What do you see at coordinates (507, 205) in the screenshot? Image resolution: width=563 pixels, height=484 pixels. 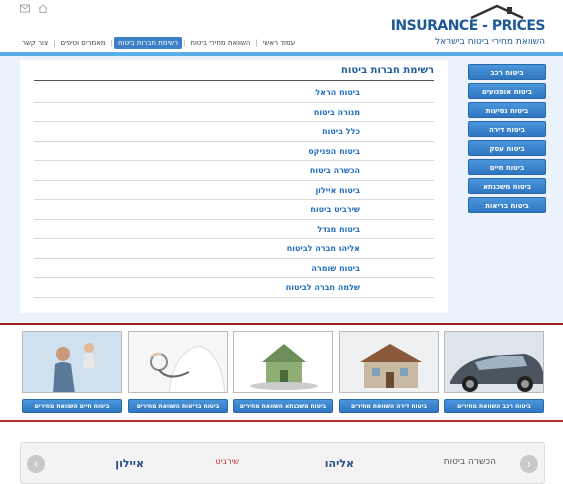 I see `sidebar-item-health: ביטוח בריאות` at bounding box center [507, 205].